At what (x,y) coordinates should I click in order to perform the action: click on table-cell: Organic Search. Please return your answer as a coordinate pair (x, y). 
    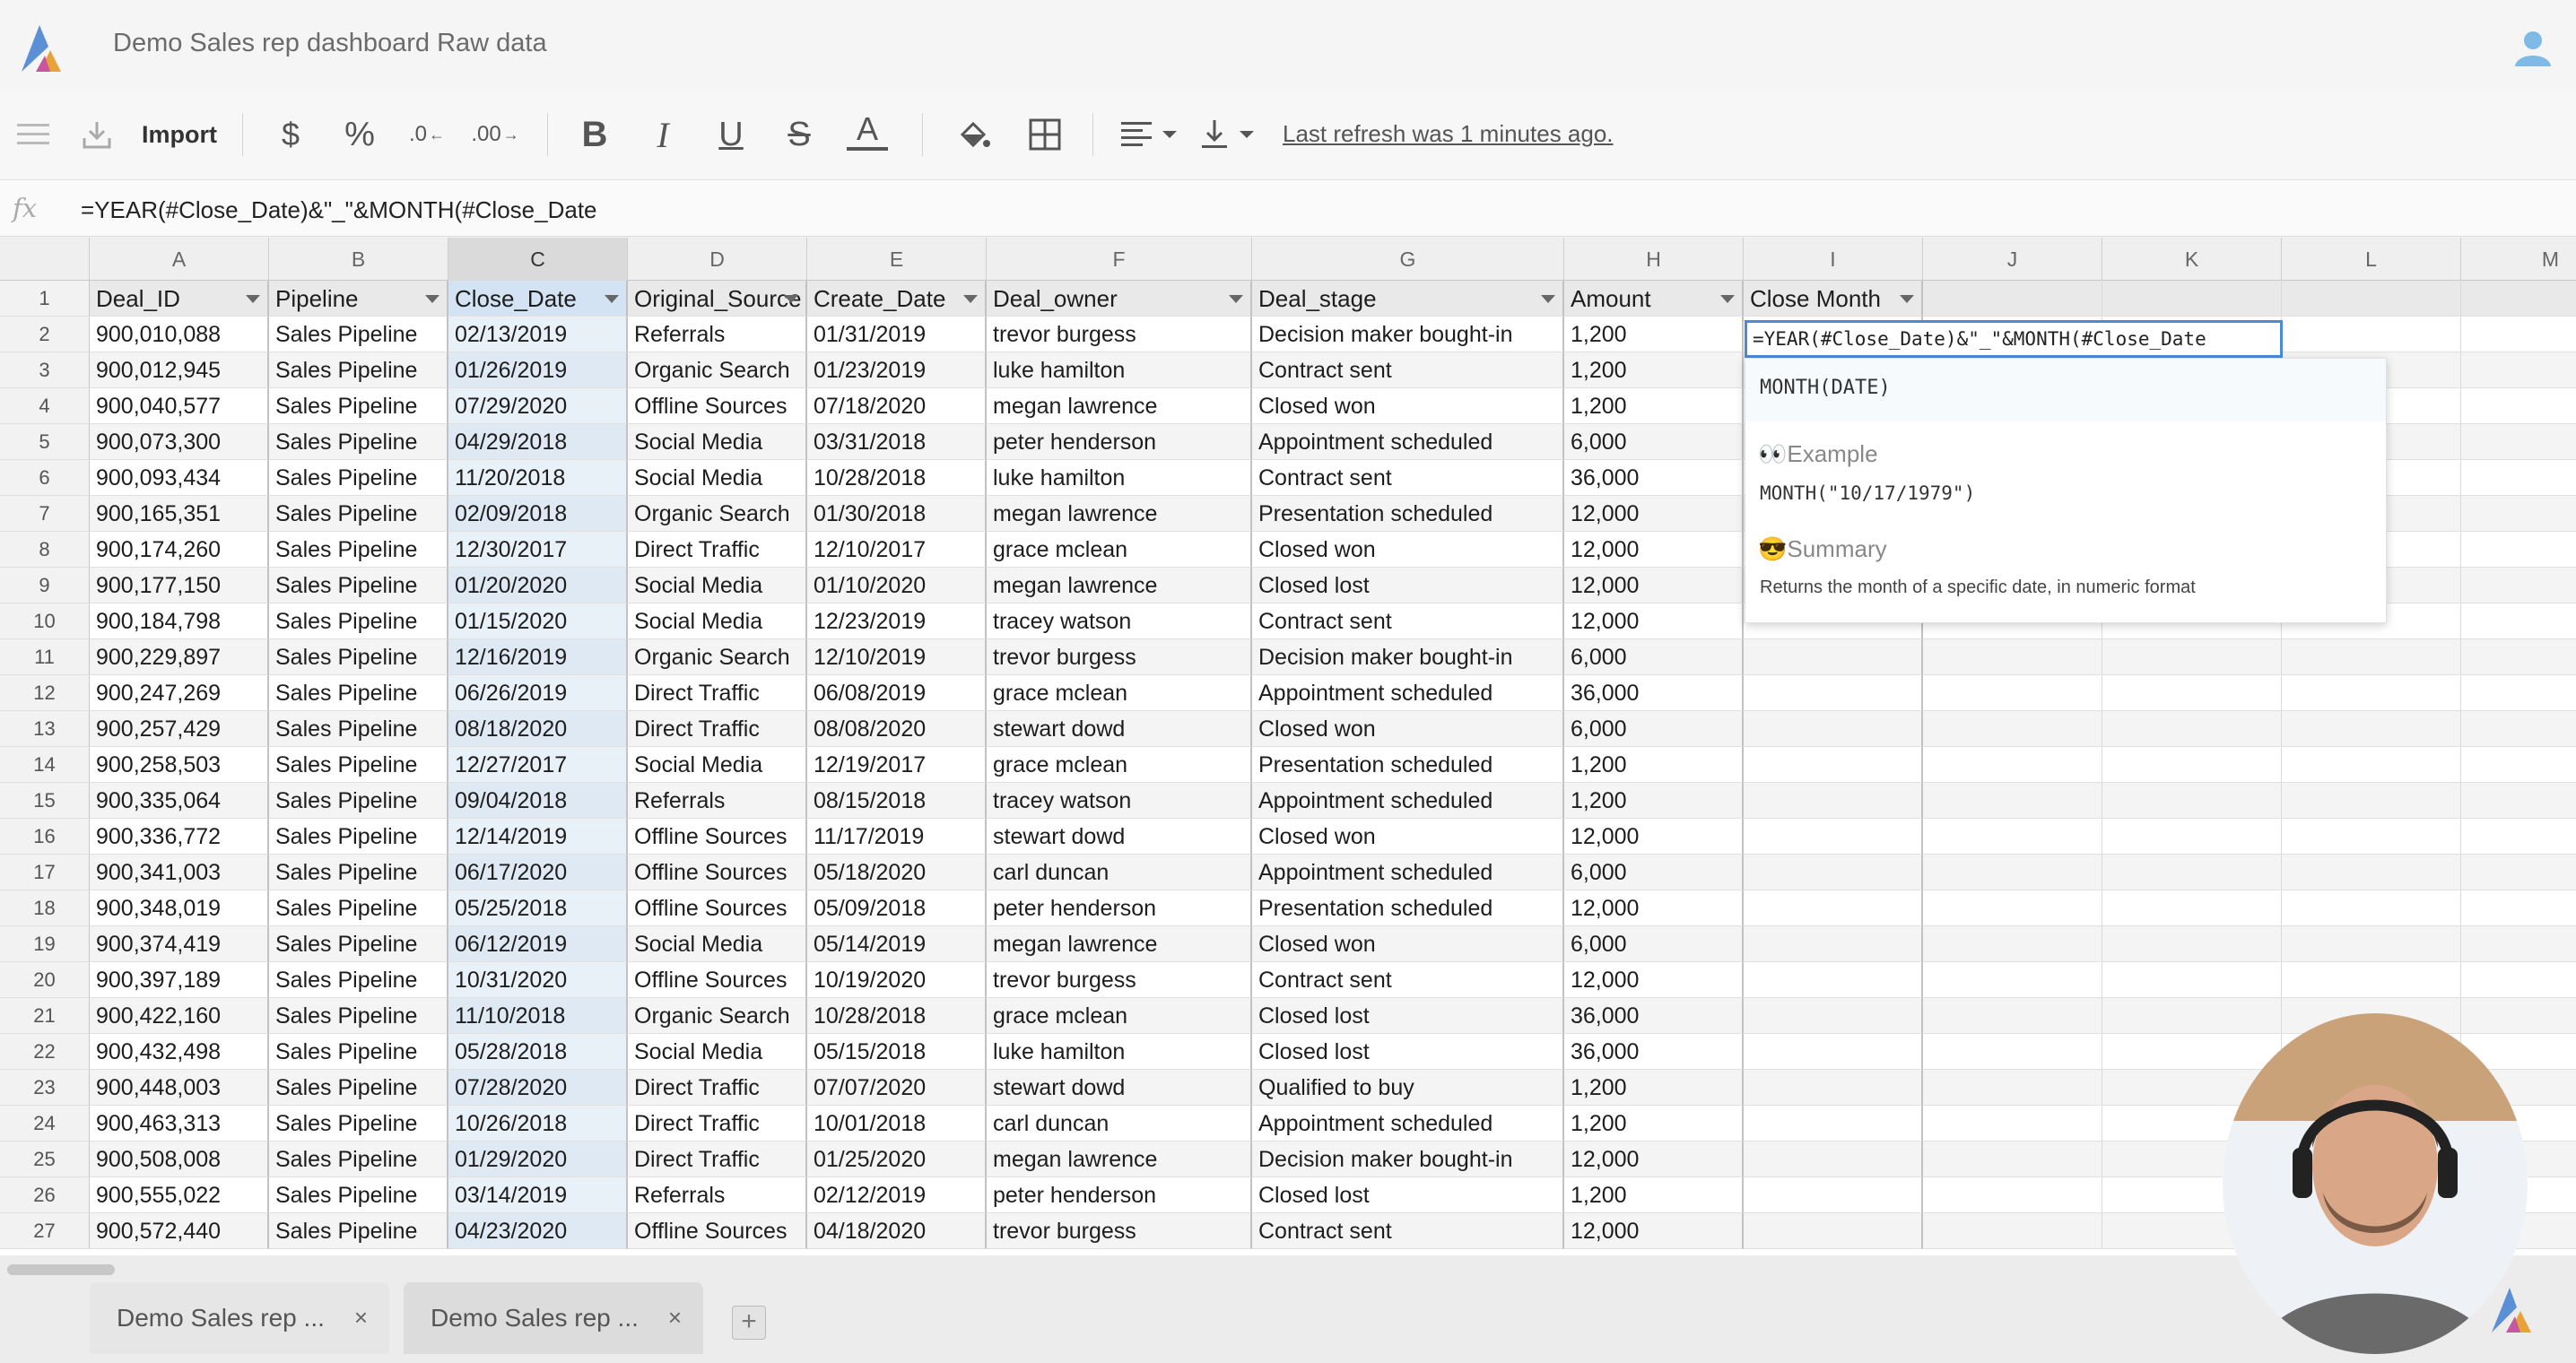
    Looking at the image, I should click on (717, 1016).